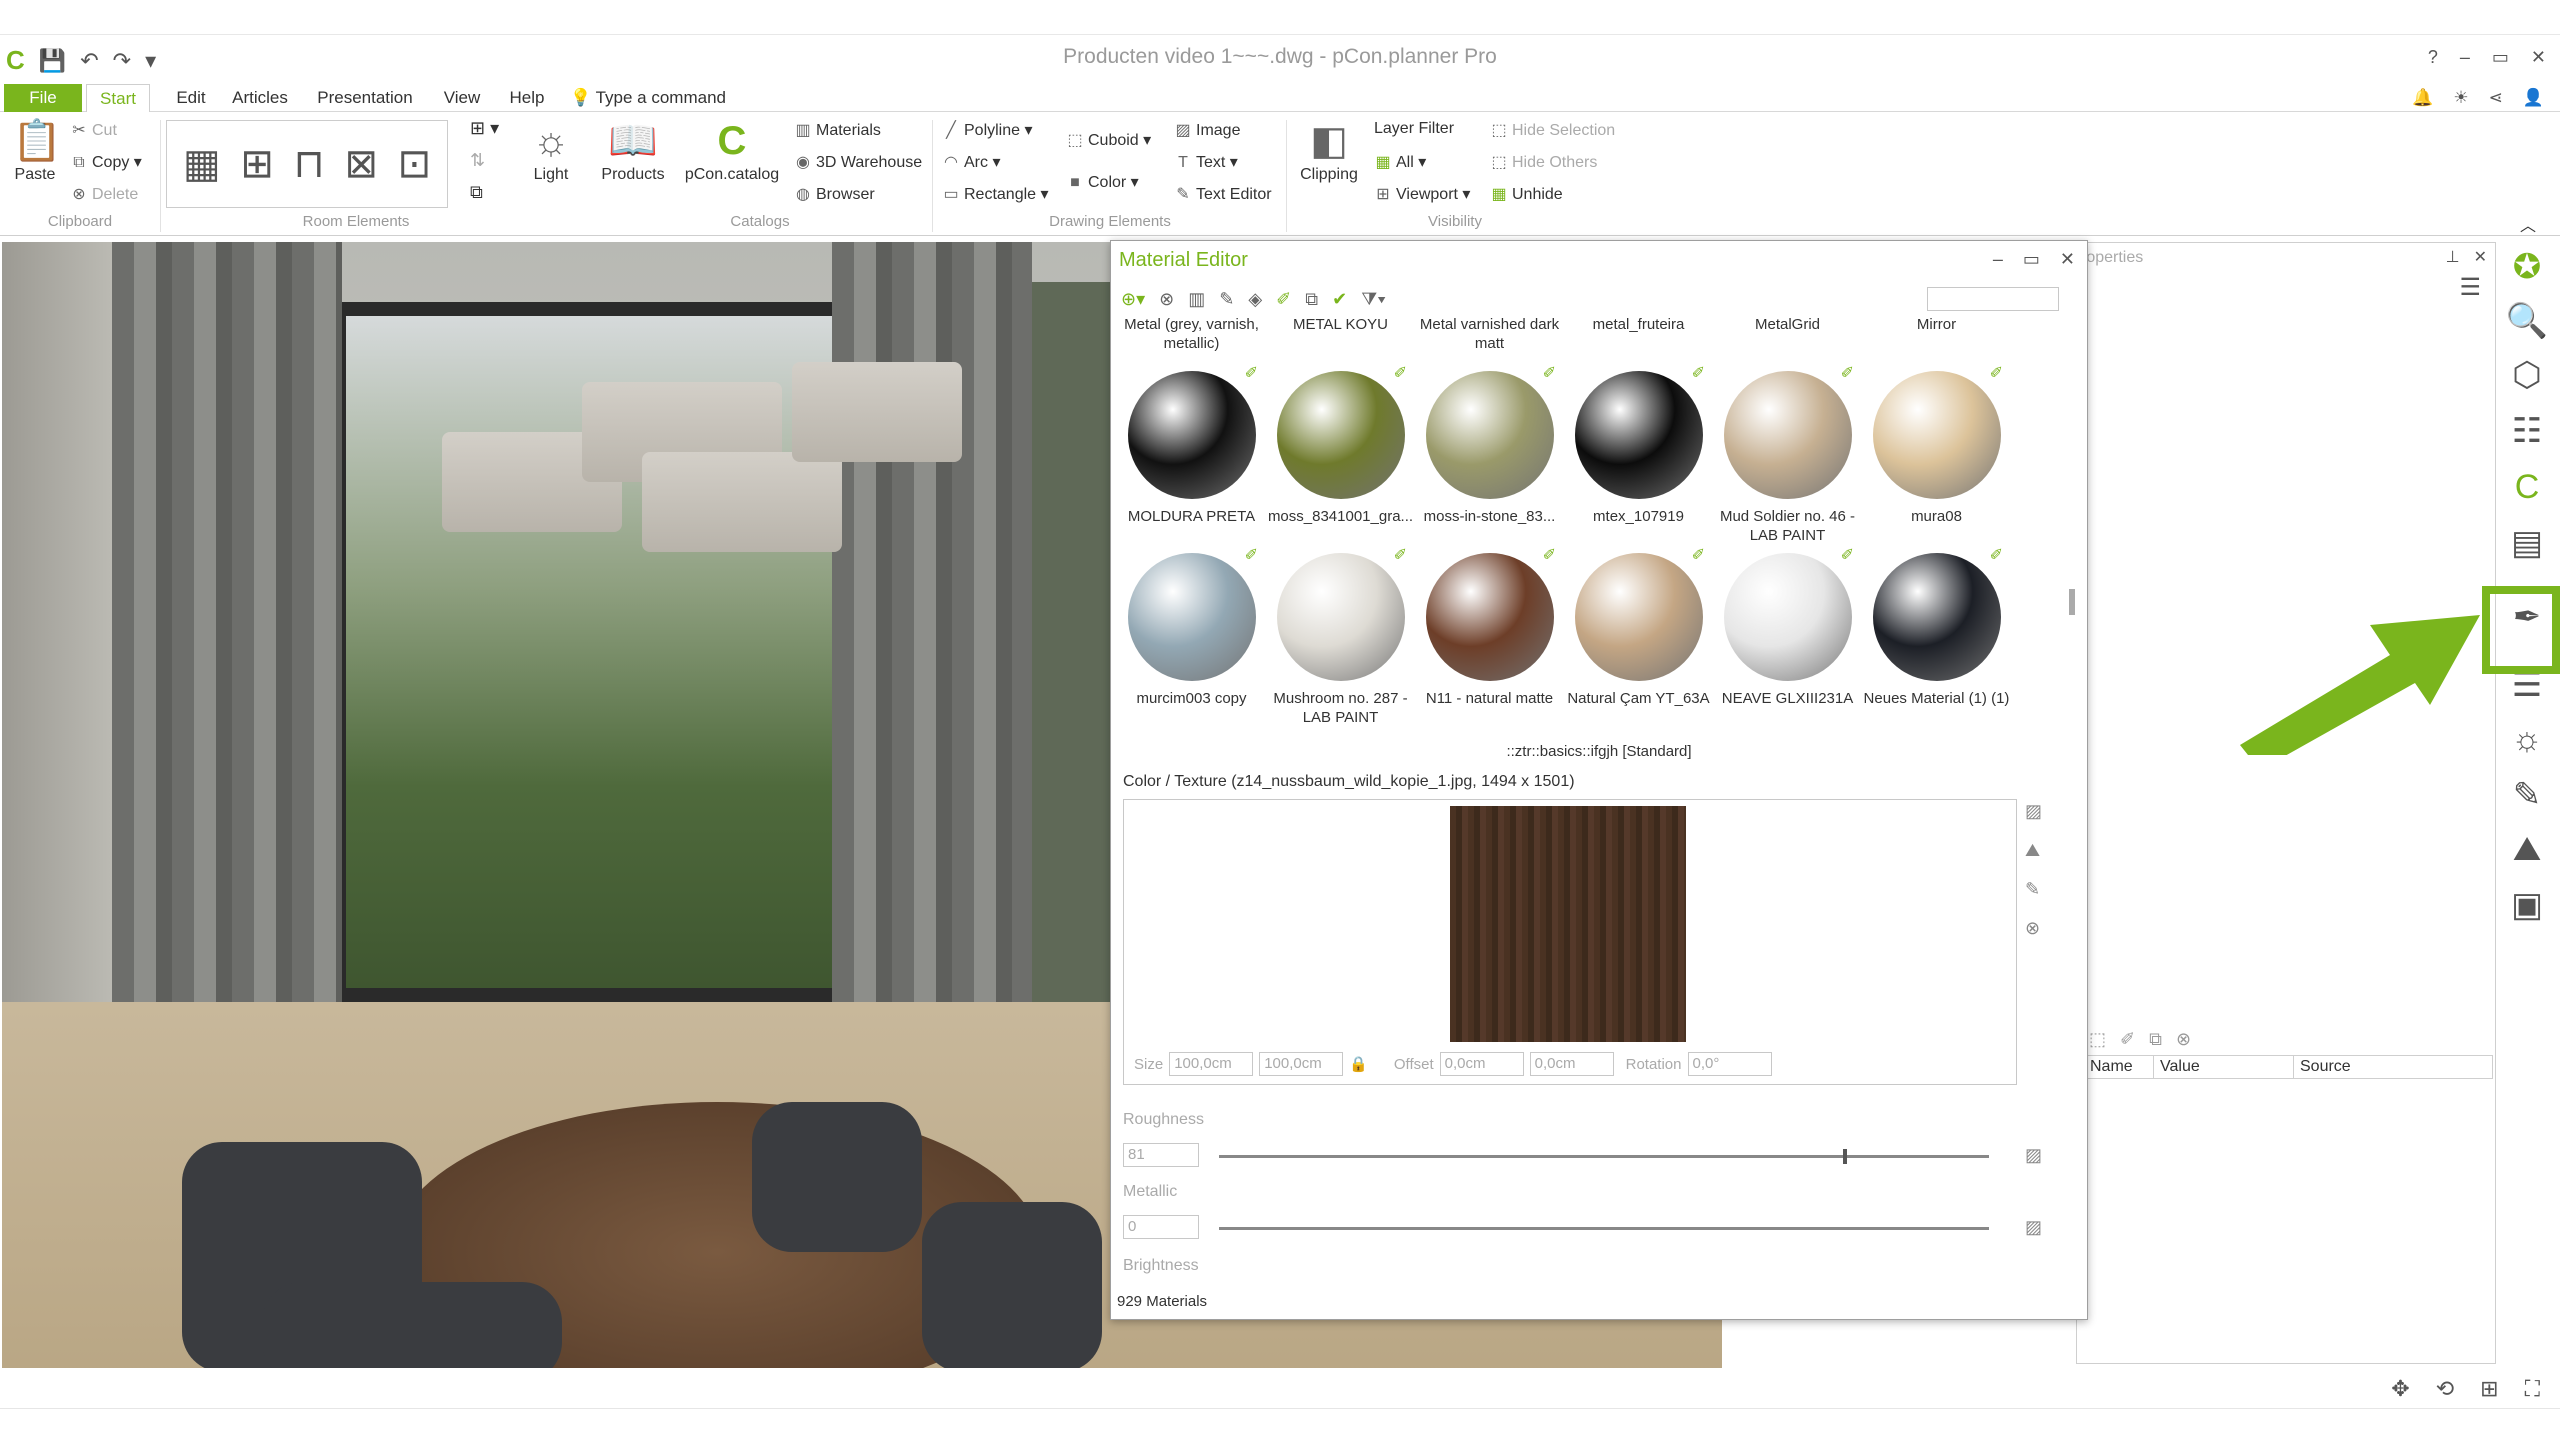 This screenshot has width=2560, height=1440. I want to click on select-icon: ⬚, so click(2097, 1039).